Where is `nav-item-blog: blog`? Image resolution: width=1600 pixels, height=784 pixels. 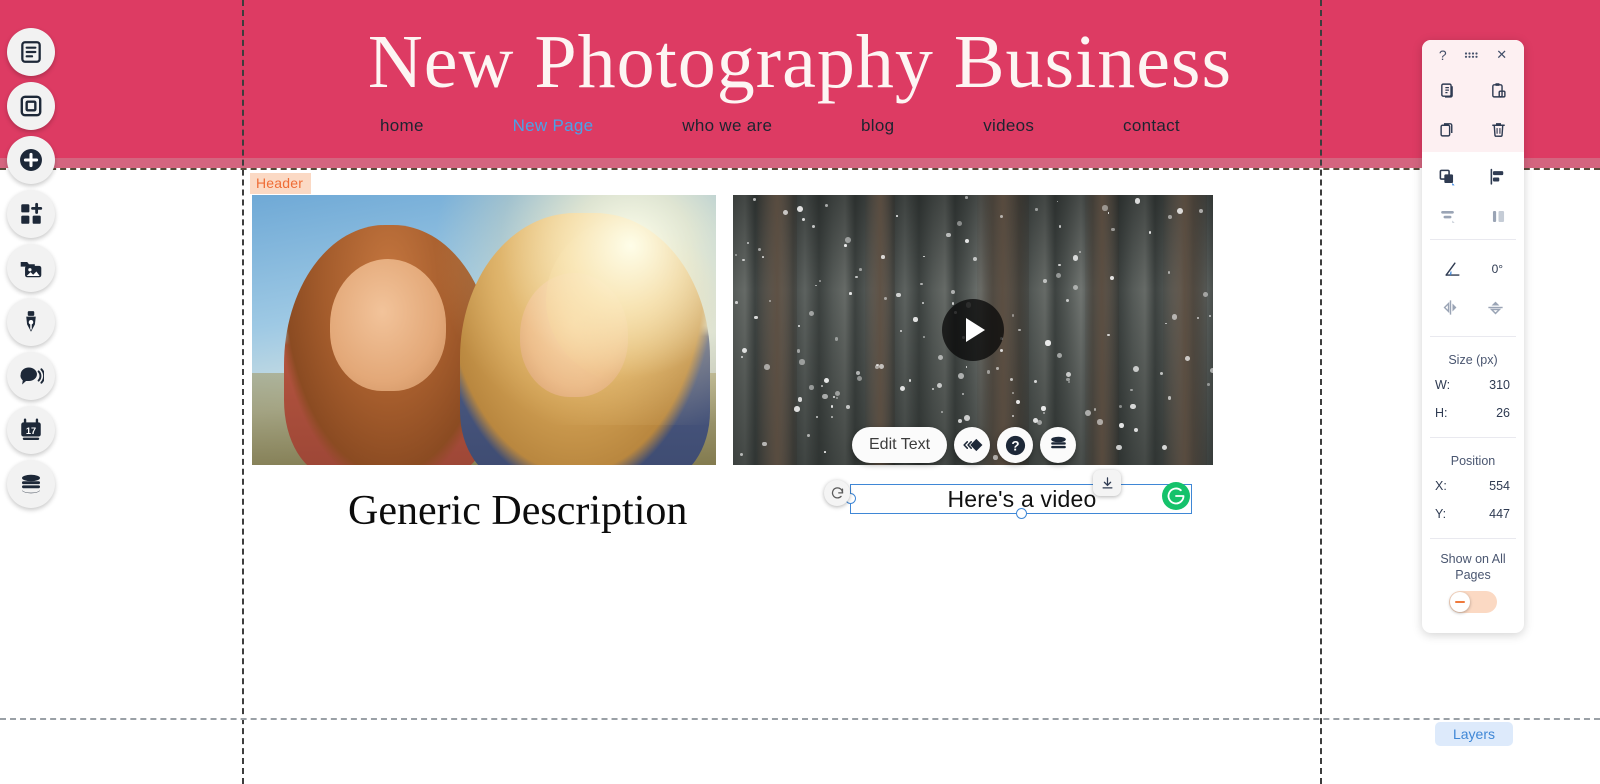 nav-item-blog: blog is located at coordinates (877, 126).